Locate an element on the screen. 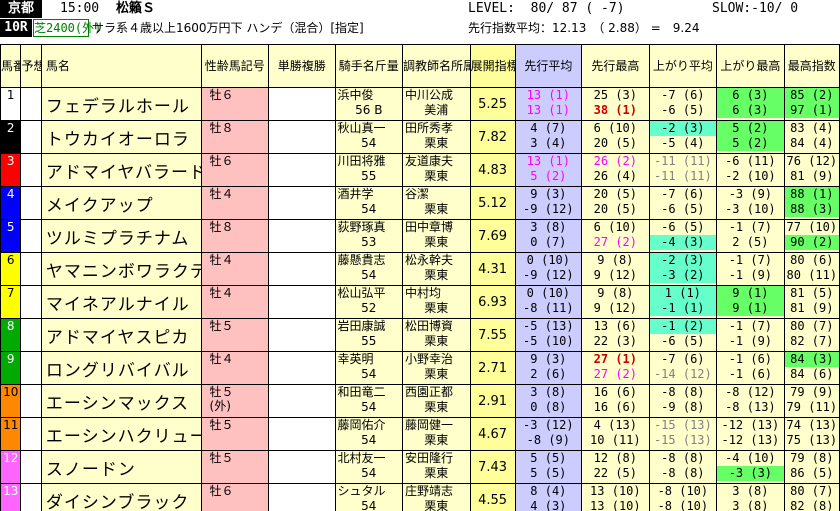 This screenshot has height=511, width=840. agari-max: -8 (12) -8 (13) is located at coordinates (750, 401).